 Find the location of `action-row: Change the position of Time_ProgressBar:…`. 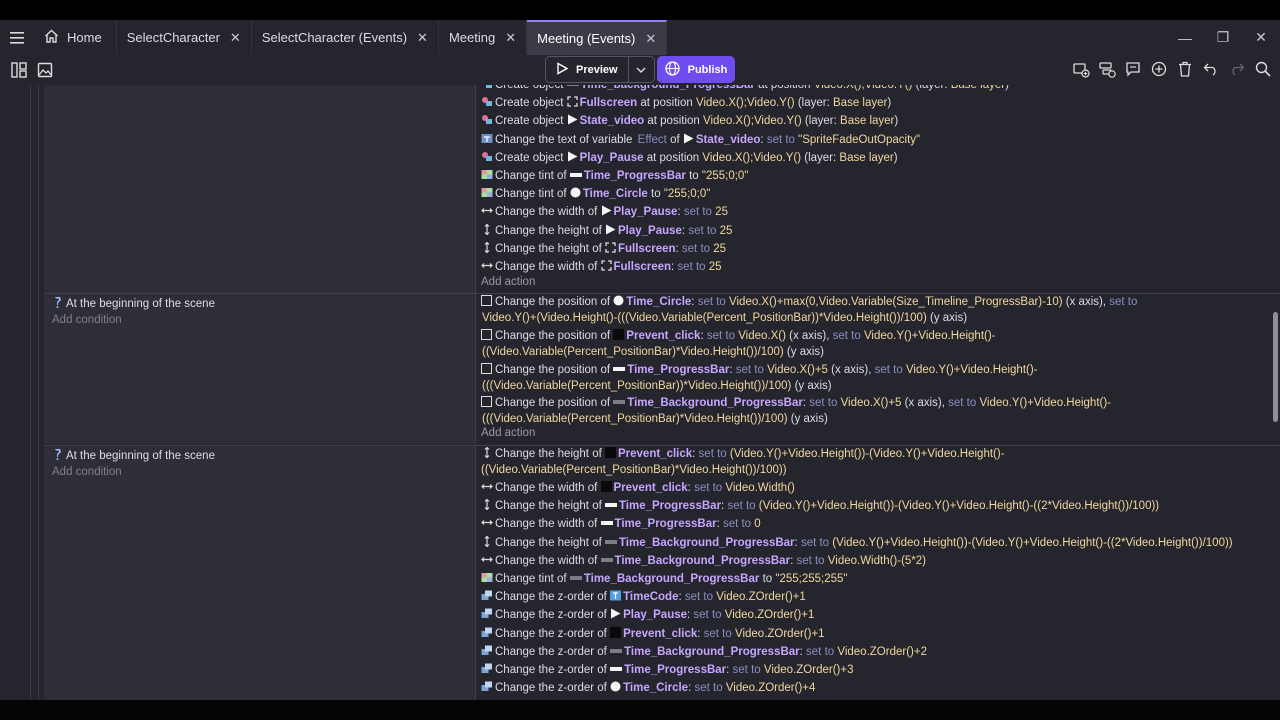

action-row: Change the position of Time_ProgressBar:… is located at coordinates (759, 370).